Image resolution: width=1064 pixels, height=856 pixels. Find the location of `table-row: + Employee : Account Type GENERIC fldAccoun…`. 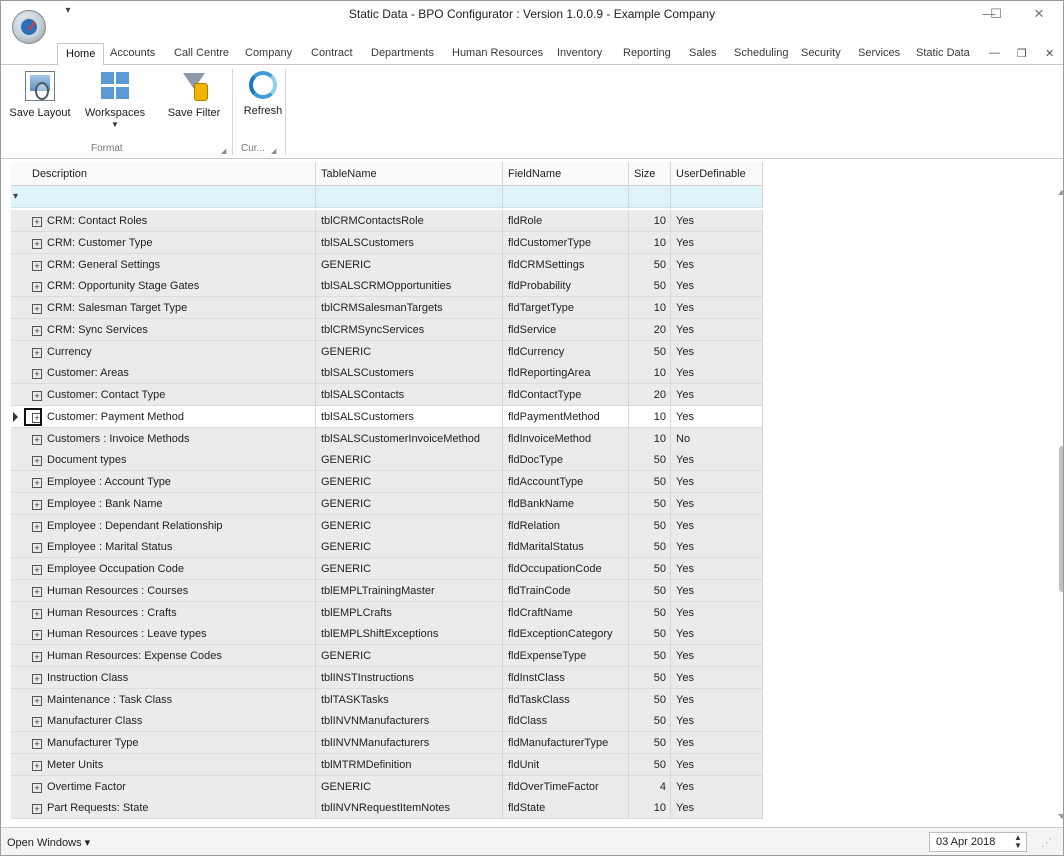

table-row: + Employee : Account Type GENERIC fldAccoun… is located at coordinates (387, 482).